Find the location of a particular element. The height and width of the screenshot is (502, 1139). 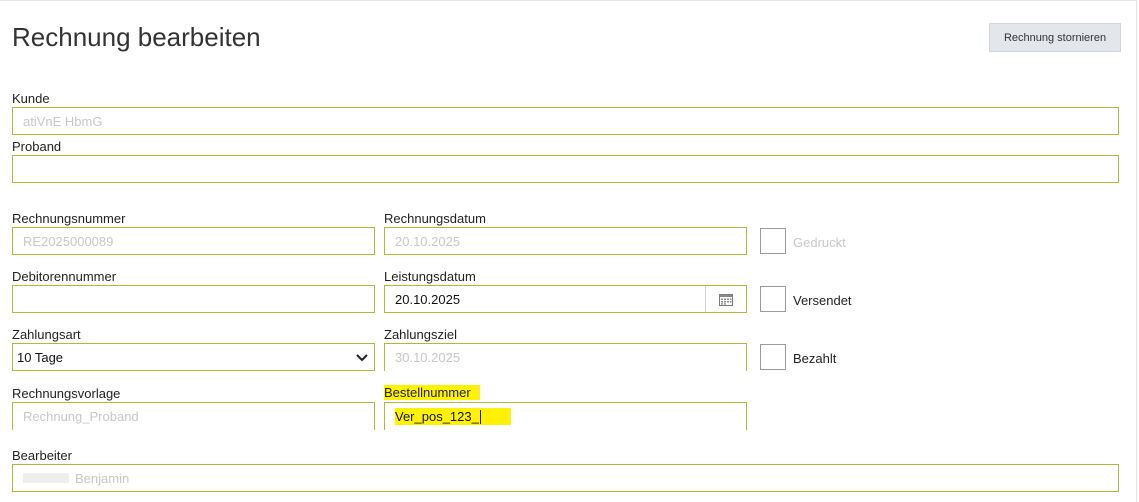

zahlungsziel-field: 30.10.2025 is located at coordinates (565, 357).